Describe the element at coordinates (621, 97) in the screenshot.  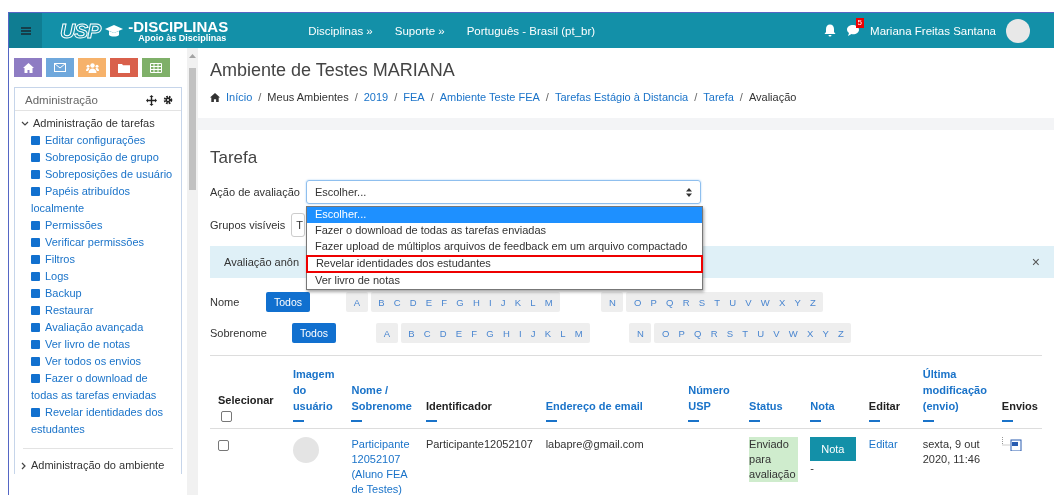
I see `breadcrumb-link: Tarefas Estágio à Distancia` at that location.